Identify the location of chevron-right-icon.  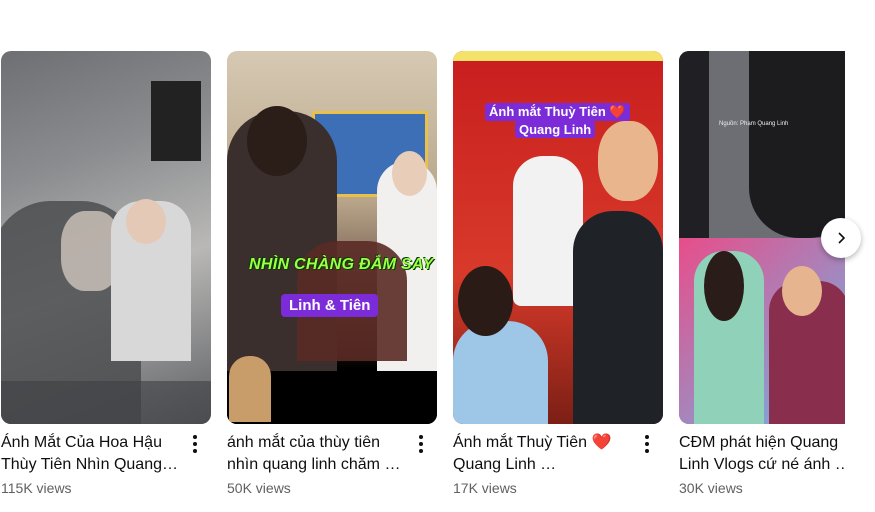
(842, 238).